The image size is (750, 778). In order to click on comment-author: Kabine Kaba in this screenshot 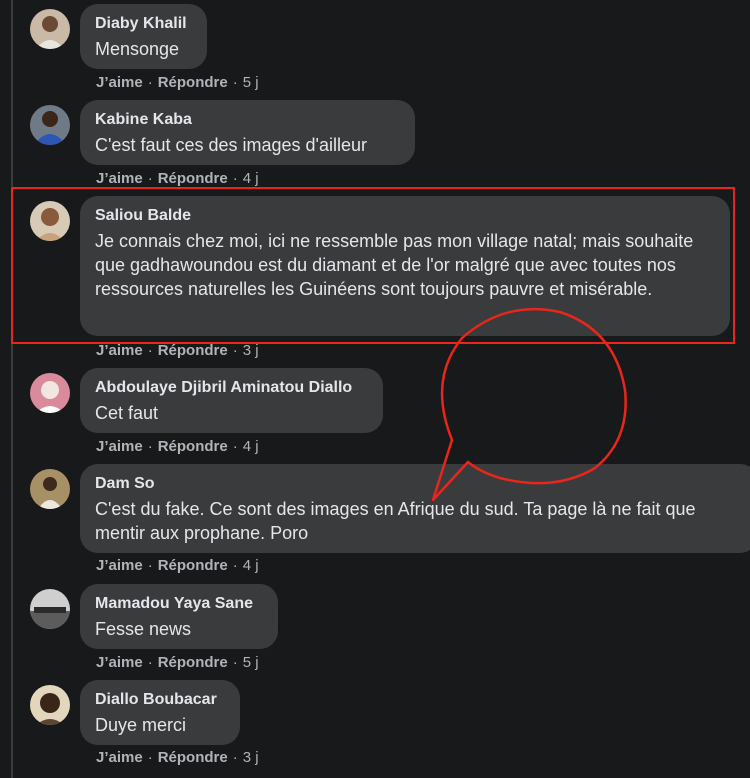, I will do `click(247, 120)`.